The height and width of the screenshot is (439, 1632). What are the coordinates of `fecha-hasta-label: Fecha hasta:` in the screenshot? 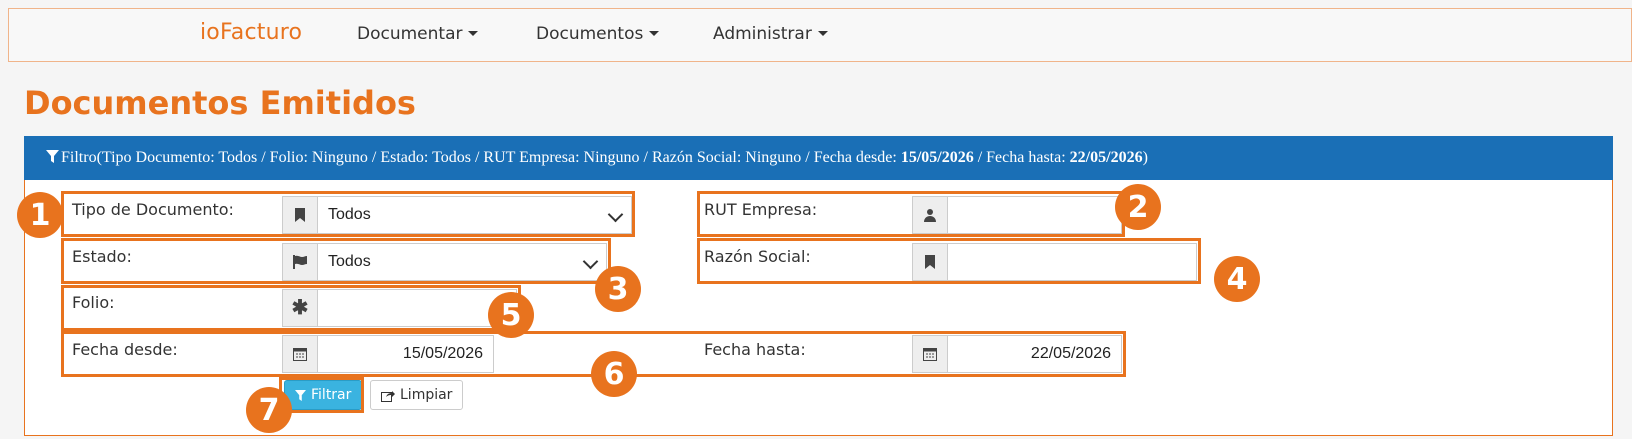 It's located at (755, 349).